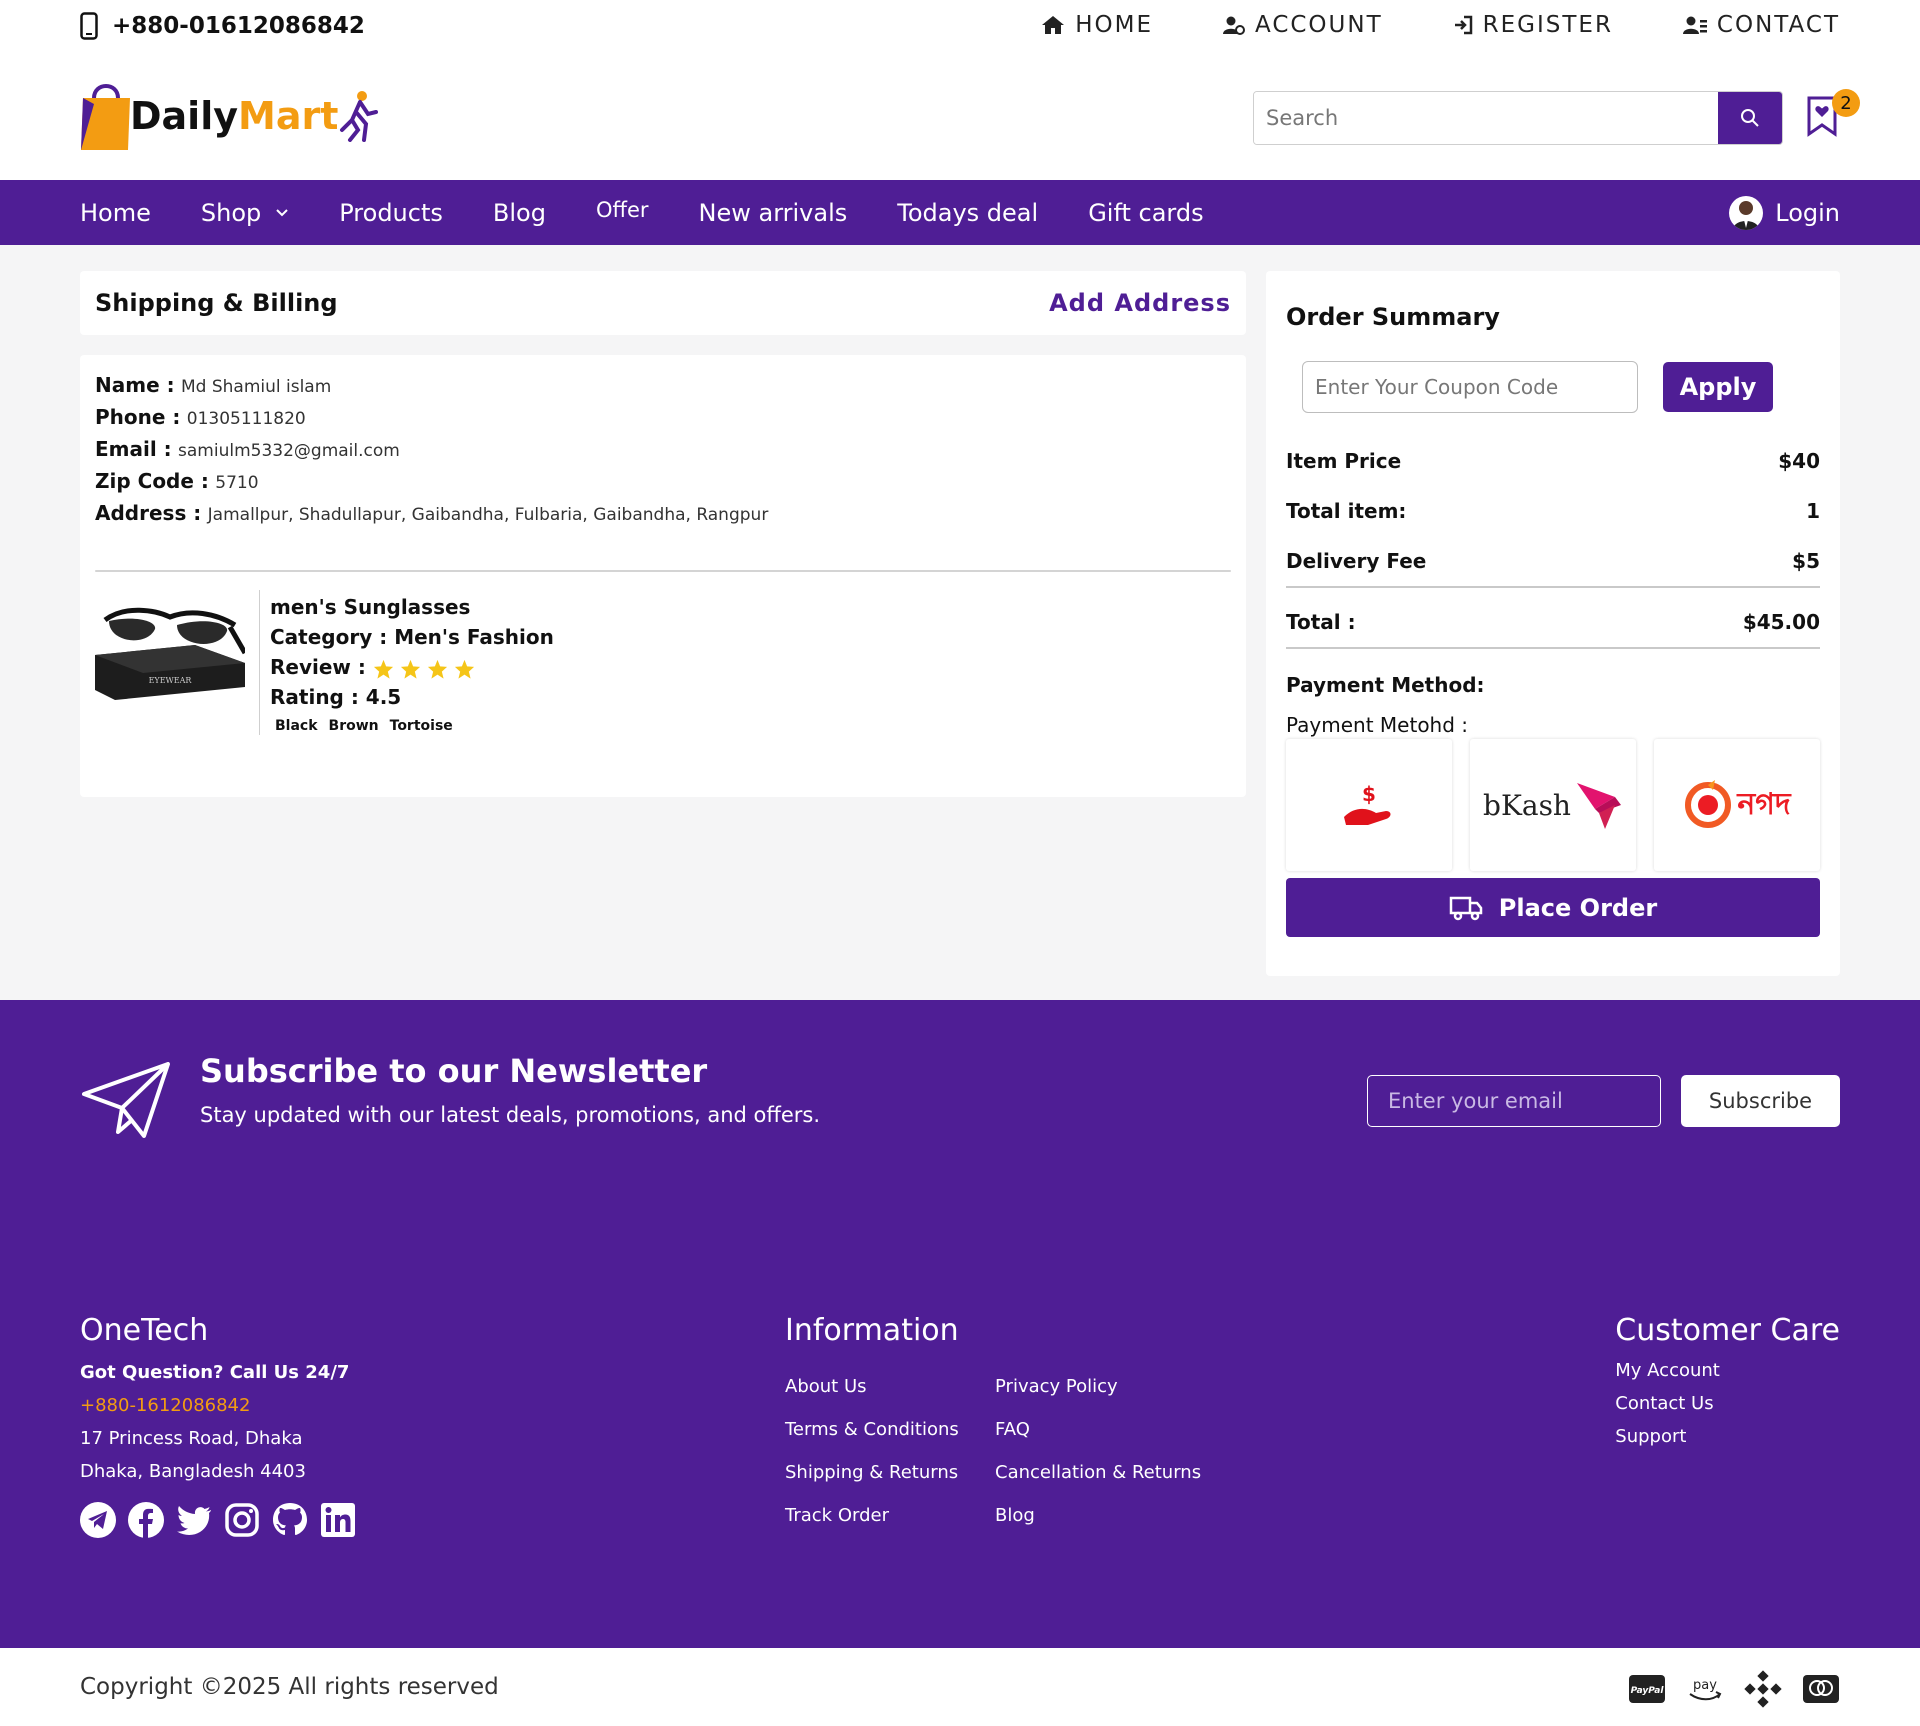  I want to click on apply-coupon-button: Apply, so click(1718, 387).